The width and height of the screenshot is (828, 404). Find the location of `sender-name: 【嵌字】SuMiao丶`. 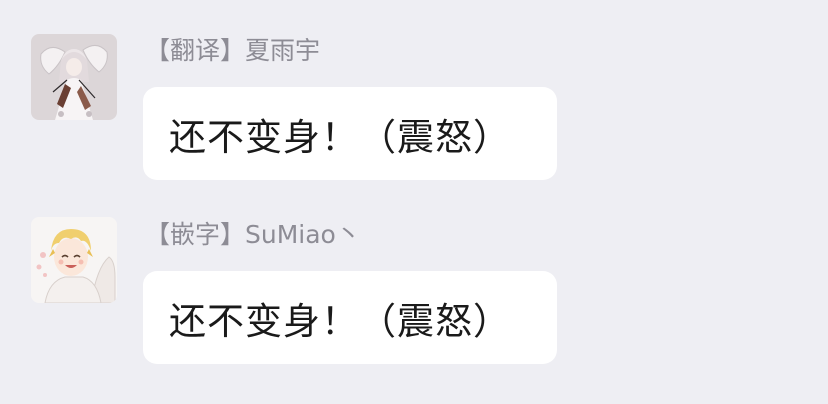

sender-name: 【嵌字】SuMiao丶 is located at coordinates (253, 234).